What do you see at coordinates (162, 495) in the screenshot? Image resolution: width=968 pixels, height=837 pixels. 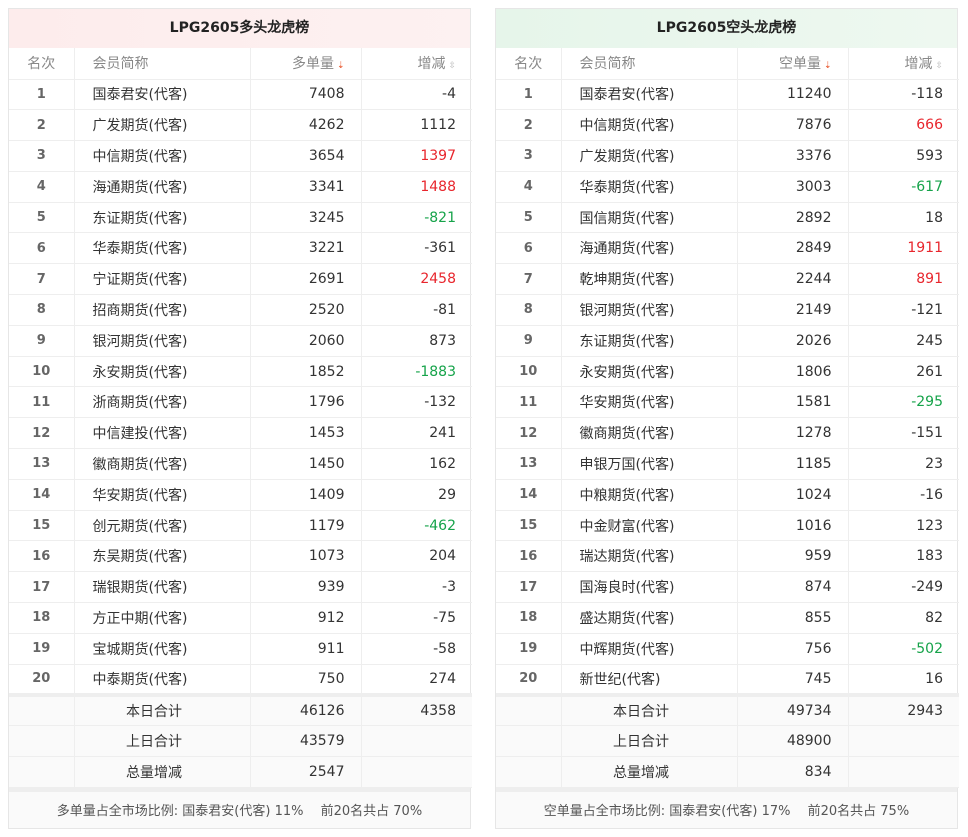 I see `member-cell: 华安期货(代客)` at bounding box center [162, 495].